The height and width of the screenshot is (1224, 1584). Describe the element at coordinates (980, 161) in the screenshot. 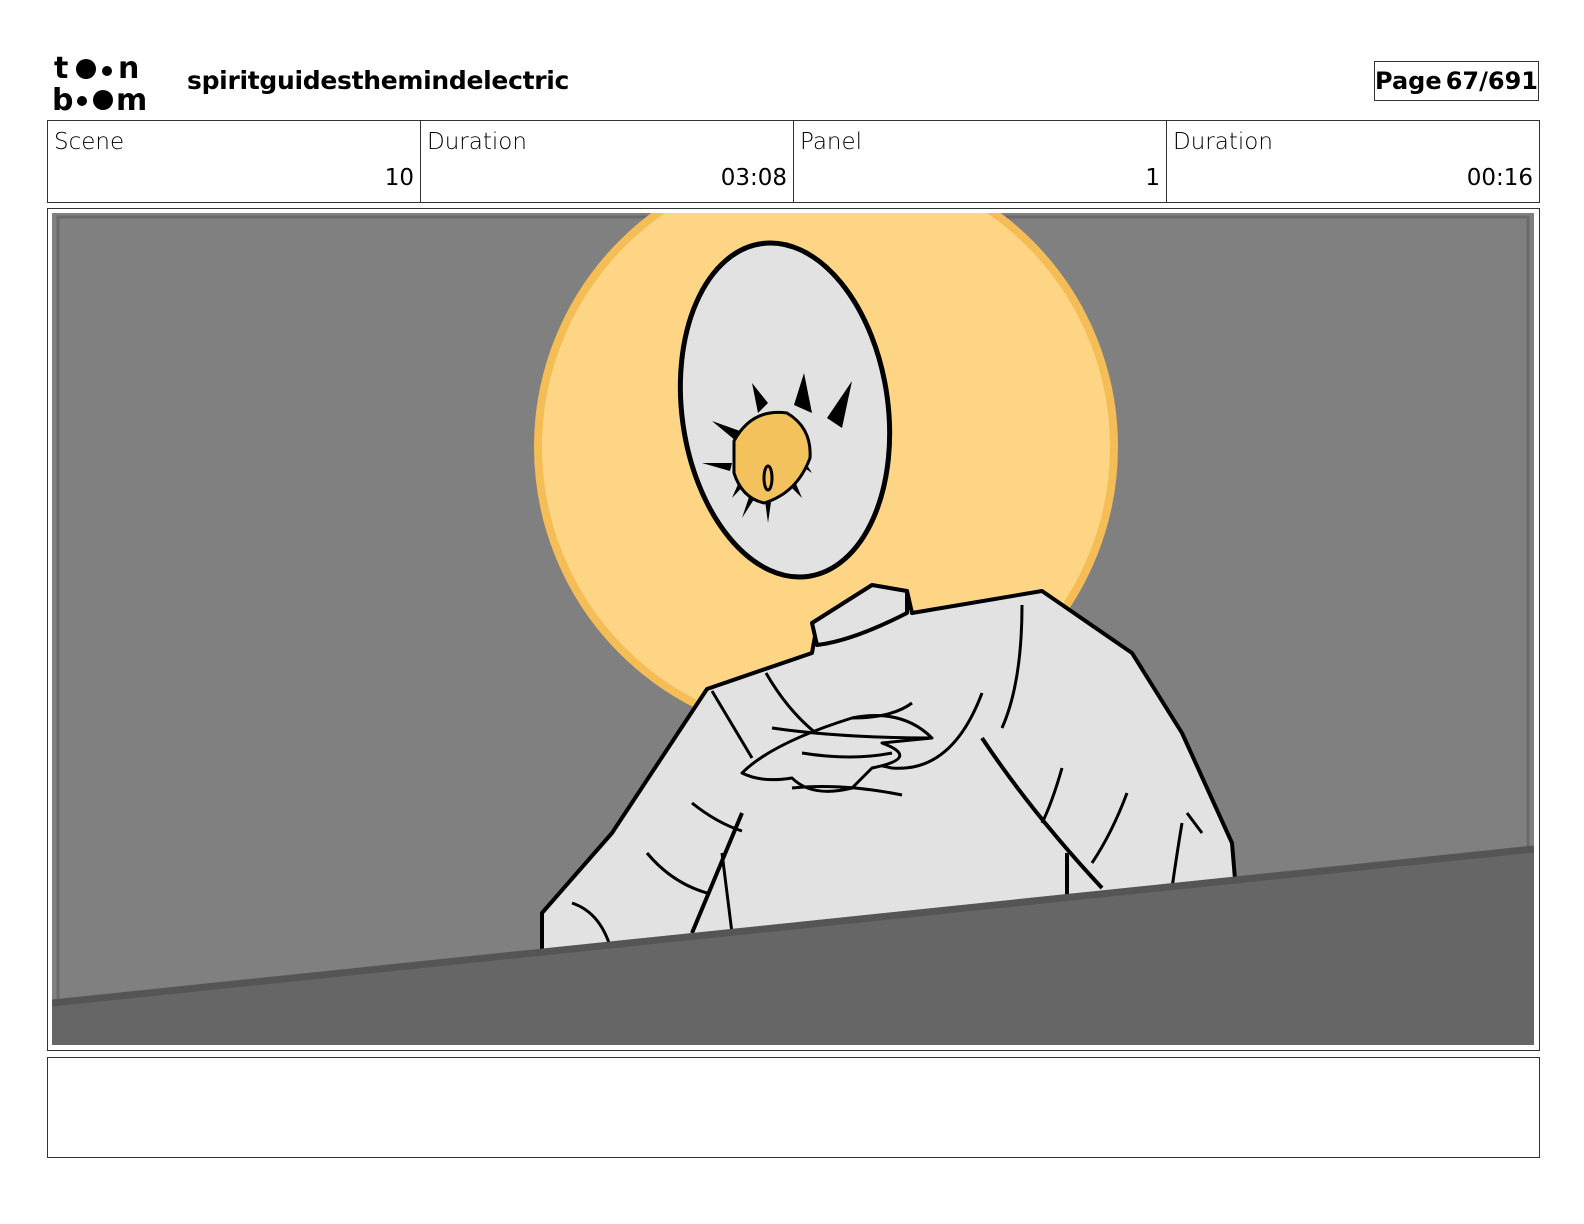

I see `panel-cell: Panel 1` at that location.